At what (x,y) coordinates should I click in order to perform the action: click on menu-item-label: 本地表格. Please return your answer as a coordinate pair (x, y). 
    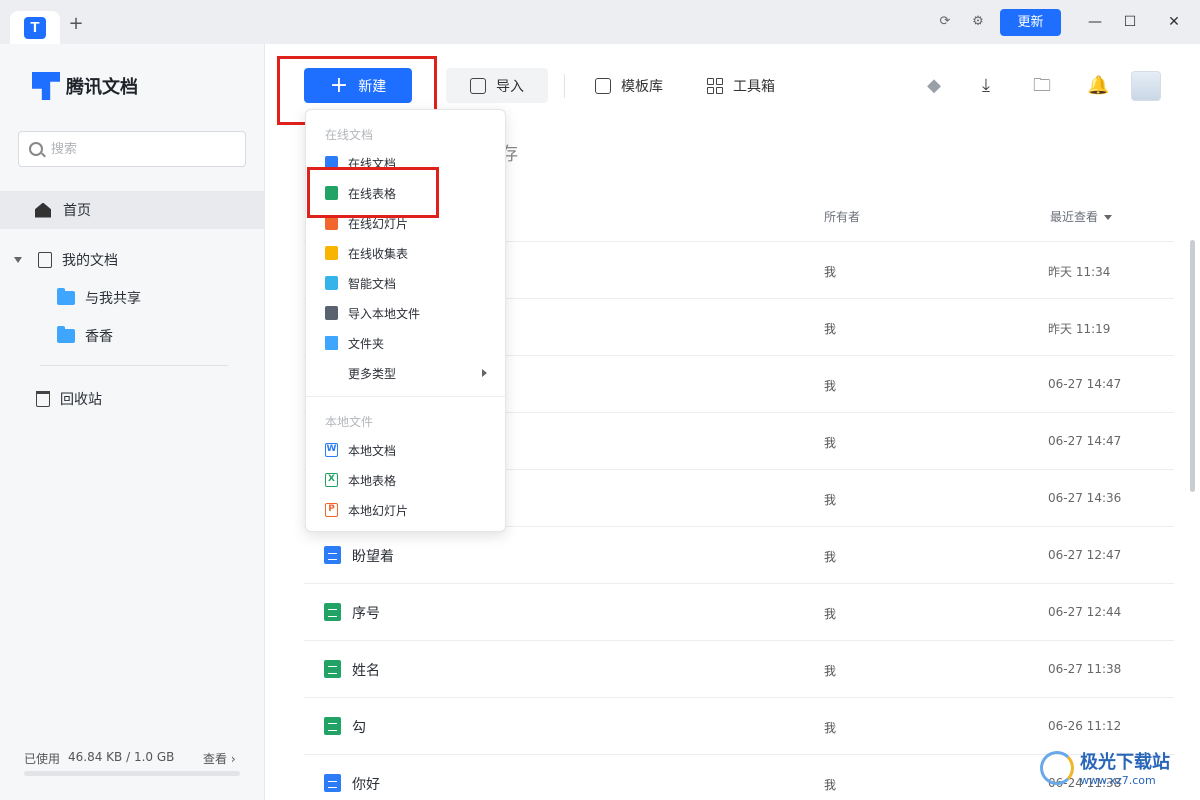
    Looking at the image, I should click on (372, 480).